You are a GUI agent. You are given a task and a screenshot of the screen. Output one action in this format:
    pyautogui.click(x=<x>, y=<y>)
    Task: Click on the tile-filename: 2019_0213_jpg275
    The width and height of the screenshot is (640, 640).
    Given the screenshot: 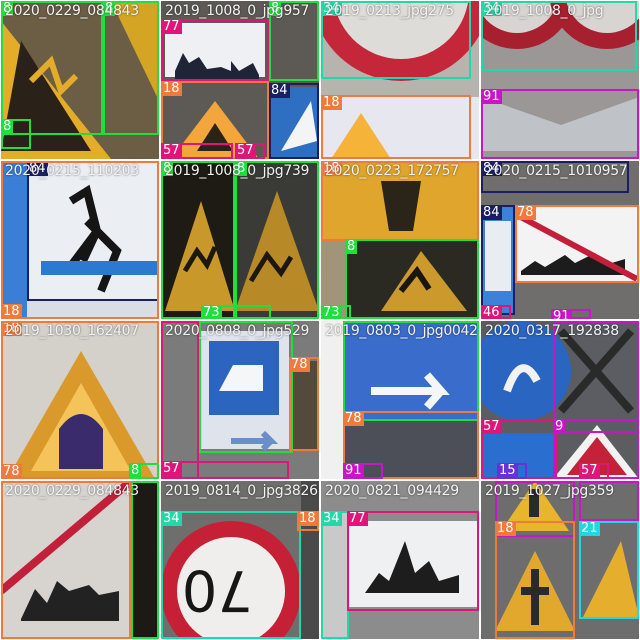 What is the action you would take?
    pyautogui.click(x=389, y=11)
    